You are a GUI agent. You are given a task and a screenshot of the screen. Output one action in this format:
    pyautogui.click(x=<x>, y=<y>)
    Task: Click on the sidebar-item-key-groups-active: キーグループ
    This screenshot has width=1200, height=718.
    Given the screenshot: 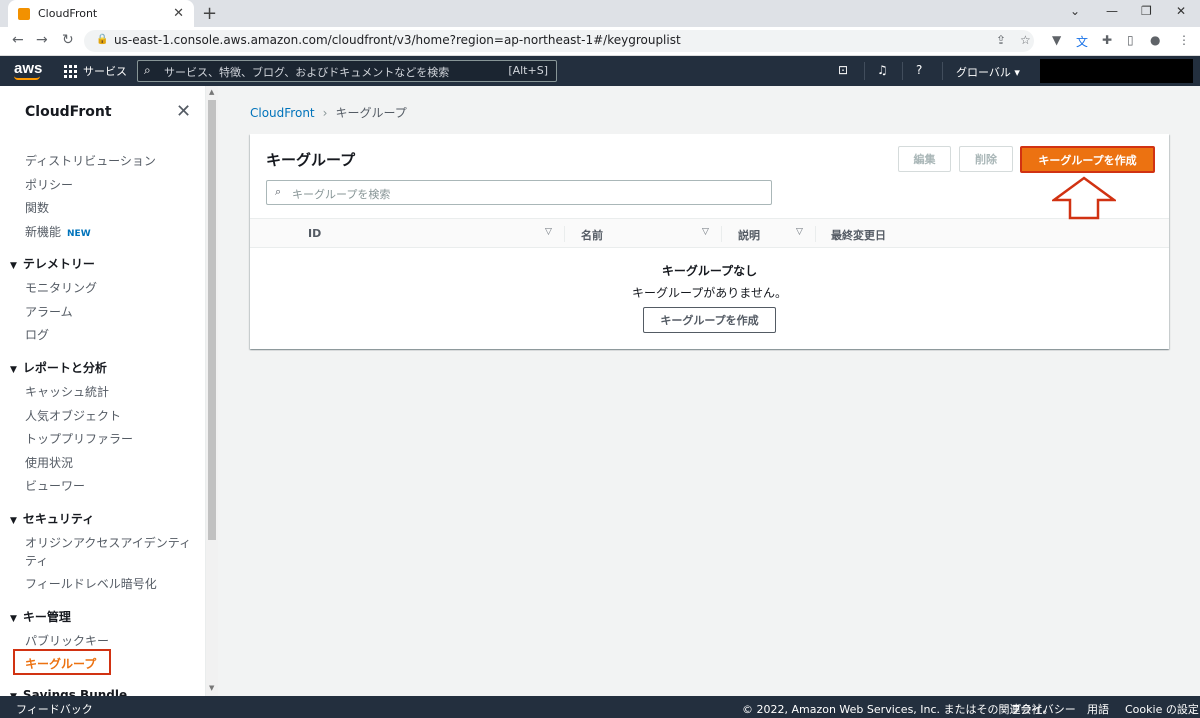 What is the action you would take?
    pyautogui.click(x=62, y=662)
    